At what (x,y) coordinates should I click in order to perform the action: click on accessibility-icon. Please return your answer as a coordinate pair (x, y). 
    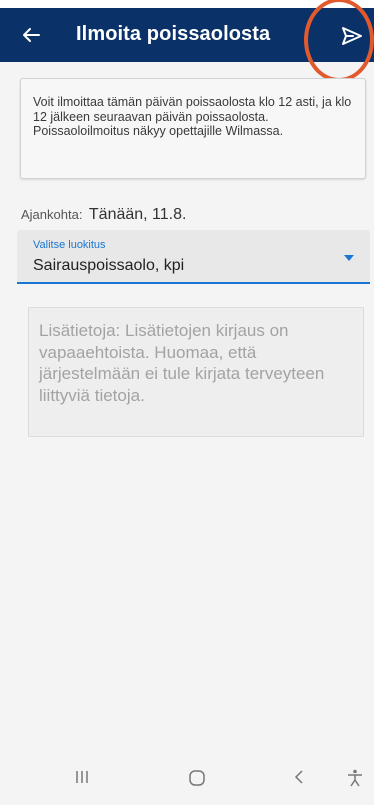
    Looking at the image, I should click on (355, 778).